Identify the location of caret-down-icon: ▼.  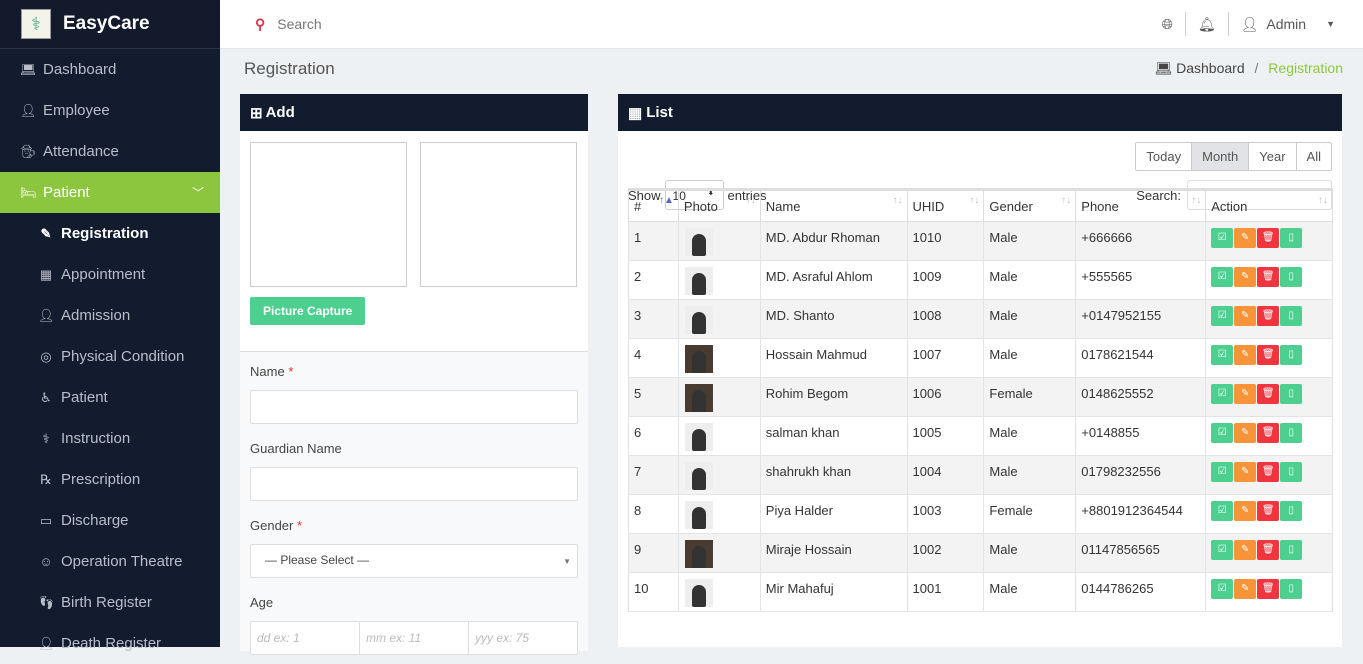
(1330, 24).